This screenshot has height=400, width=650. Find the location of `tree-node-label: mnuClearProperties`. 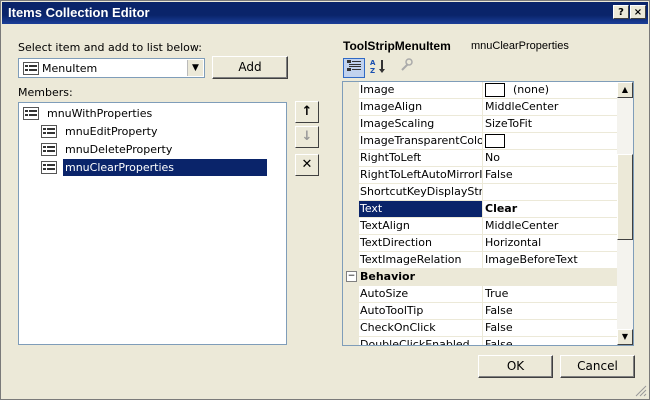

tree-node-label: mnuClearProperties is located at coordinates (165, 167).